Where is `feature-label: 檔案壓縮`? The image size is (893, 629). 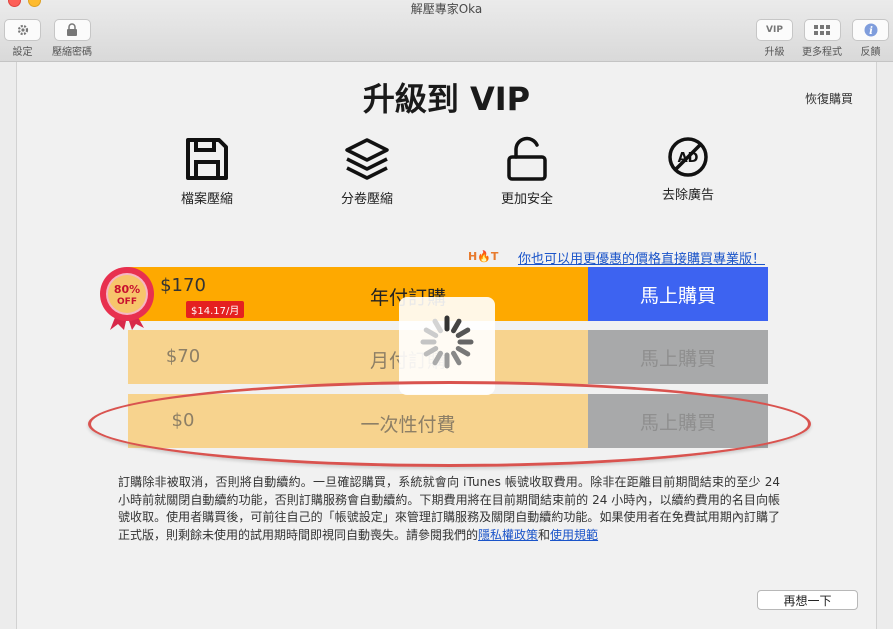
feature-label: 檔案壓縮 is located at coordinates (206, 199).